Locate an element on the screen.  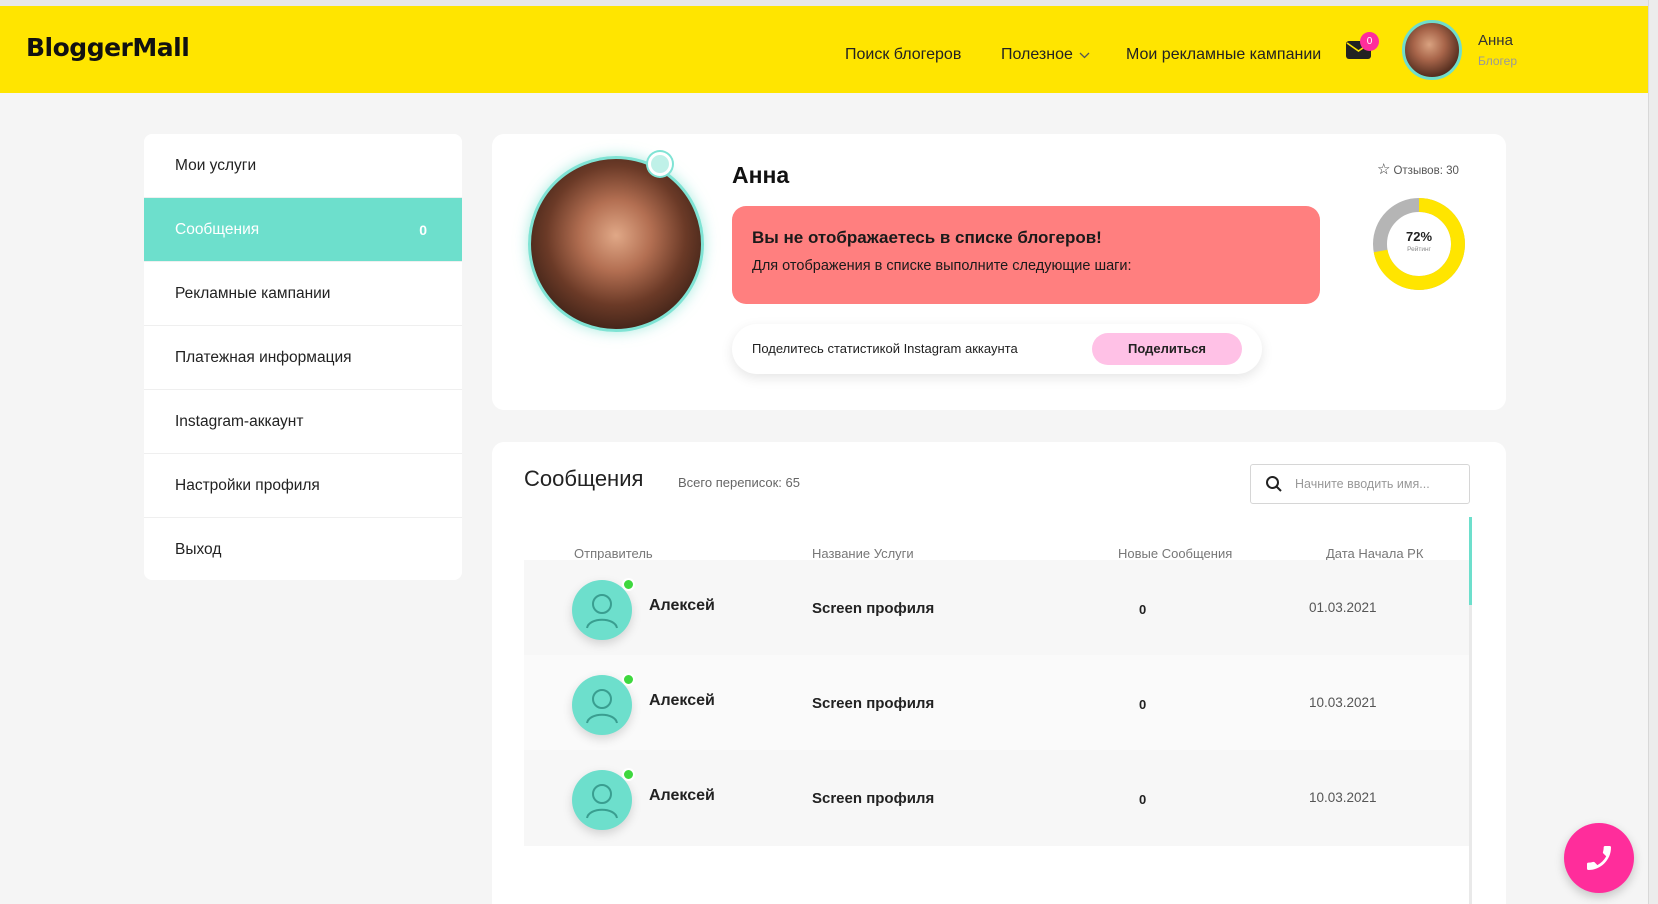
profile-name: Анна is located at coordinates (761, 175).